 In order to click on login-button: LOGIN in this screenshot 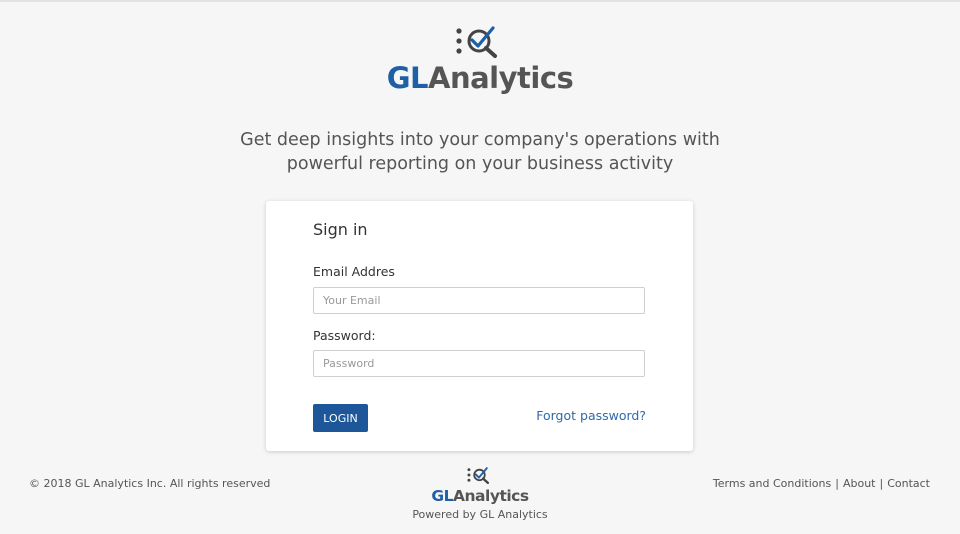, I will do `click(340, 418)`.